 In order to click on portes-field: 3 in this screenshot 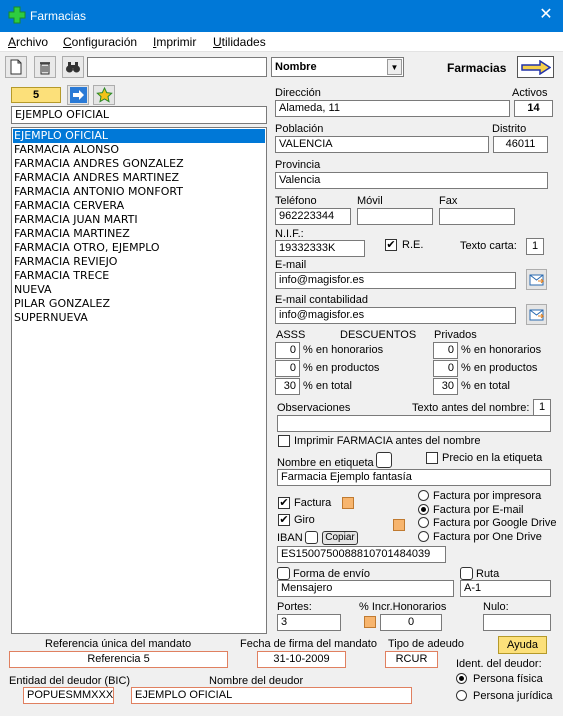, I will do `click(309, 622)`.